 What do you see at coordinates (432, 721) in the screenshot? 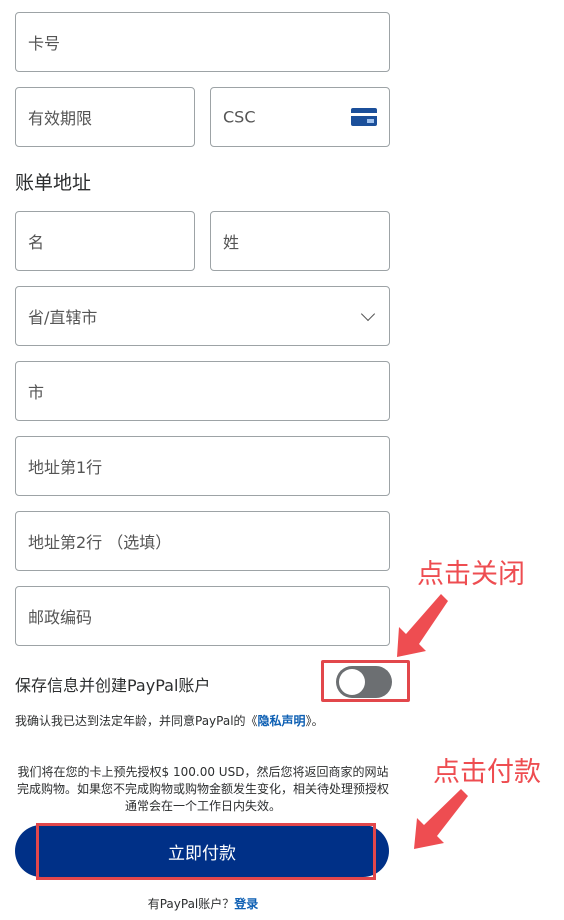
I see `annotation-arrows` at bounding box center [432, 721].